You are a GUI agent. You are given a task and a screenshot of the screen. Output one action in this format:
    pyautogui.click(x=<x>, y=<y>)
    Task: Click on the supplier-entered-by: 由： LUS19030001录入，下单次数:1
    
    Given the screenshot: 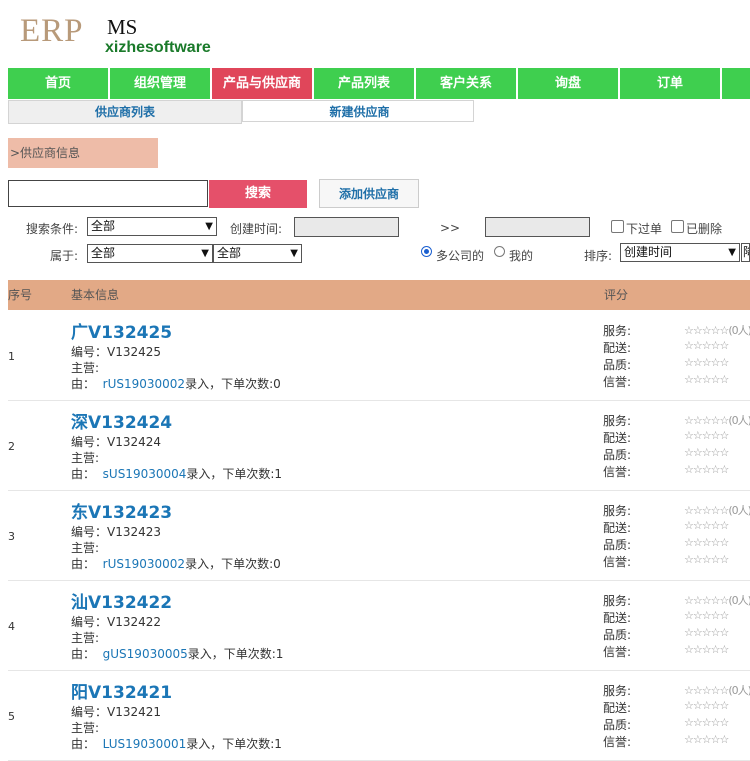 What is the action you would take?
    pyautogui.click(x=176, y=743)
    